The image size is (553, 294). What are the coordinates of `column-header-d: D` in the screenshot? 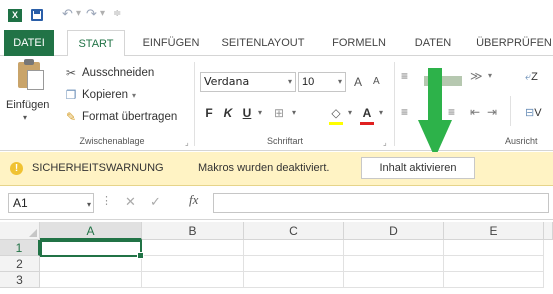 It's located at (394, 231).